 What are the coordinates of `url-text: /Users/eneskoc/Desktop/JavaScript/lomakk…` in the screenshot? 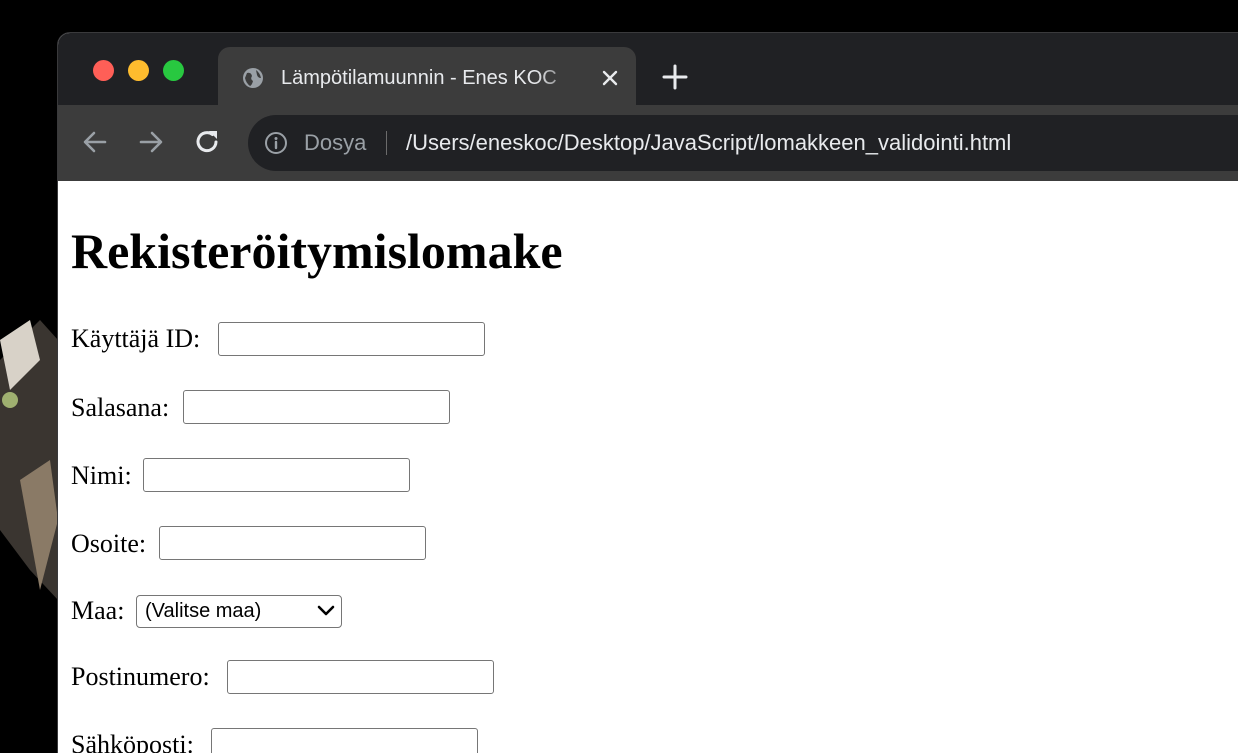 It's located at (708, 143).